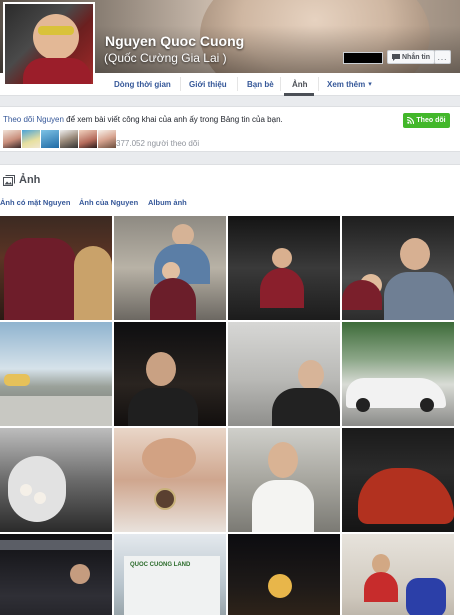 The height and width of the screenshot is (615, 460). Describe the element at coordinates (35, 202) in the screenshot. I see `subtab-photos-of: Ảnh có mặt Nguyen` at that location.